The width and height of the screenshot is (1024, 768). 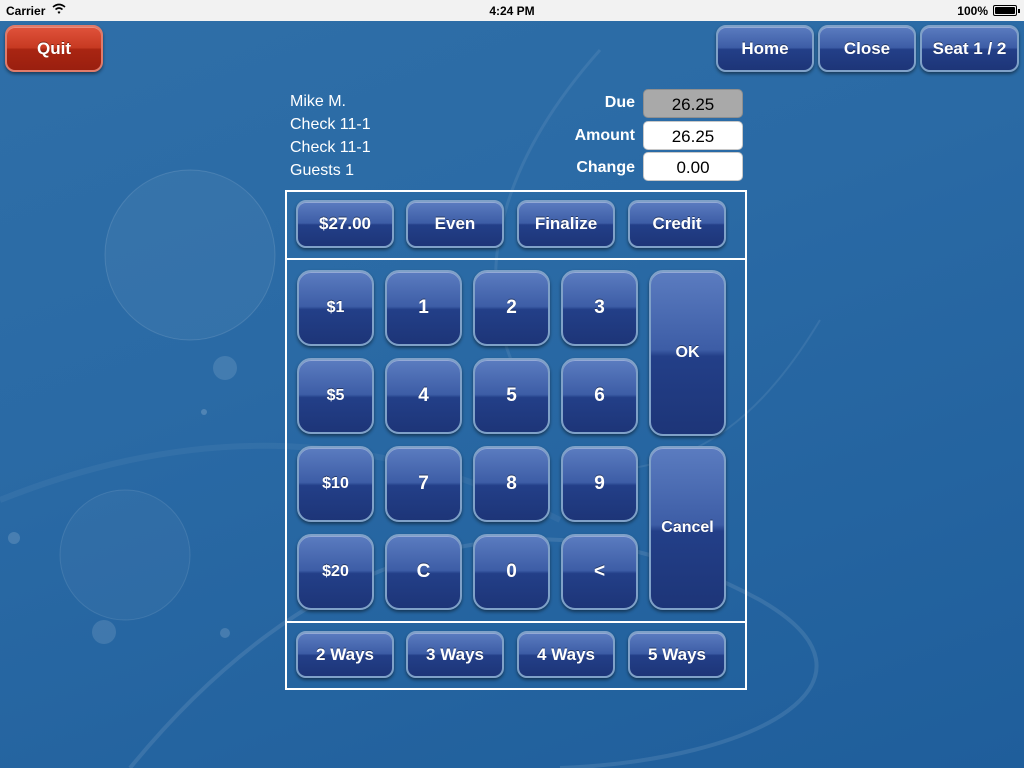 What do you see at coordinates (318, 101) in the screenshot?
I see `server-name: Mike M.` at bounding box center [318, 101].